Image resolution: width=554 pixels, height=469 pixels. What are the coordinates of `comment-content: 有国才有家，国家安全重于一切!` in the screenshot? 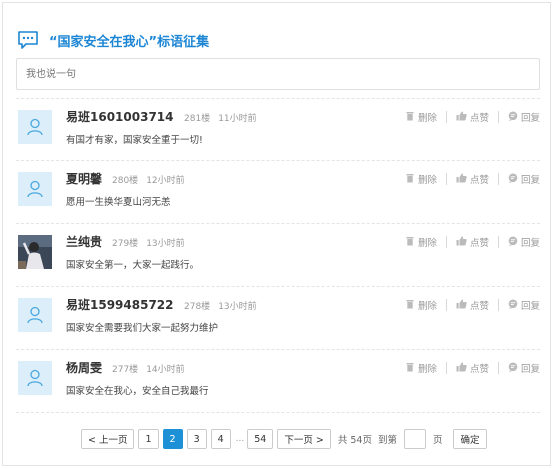 It's located at (134, 140).